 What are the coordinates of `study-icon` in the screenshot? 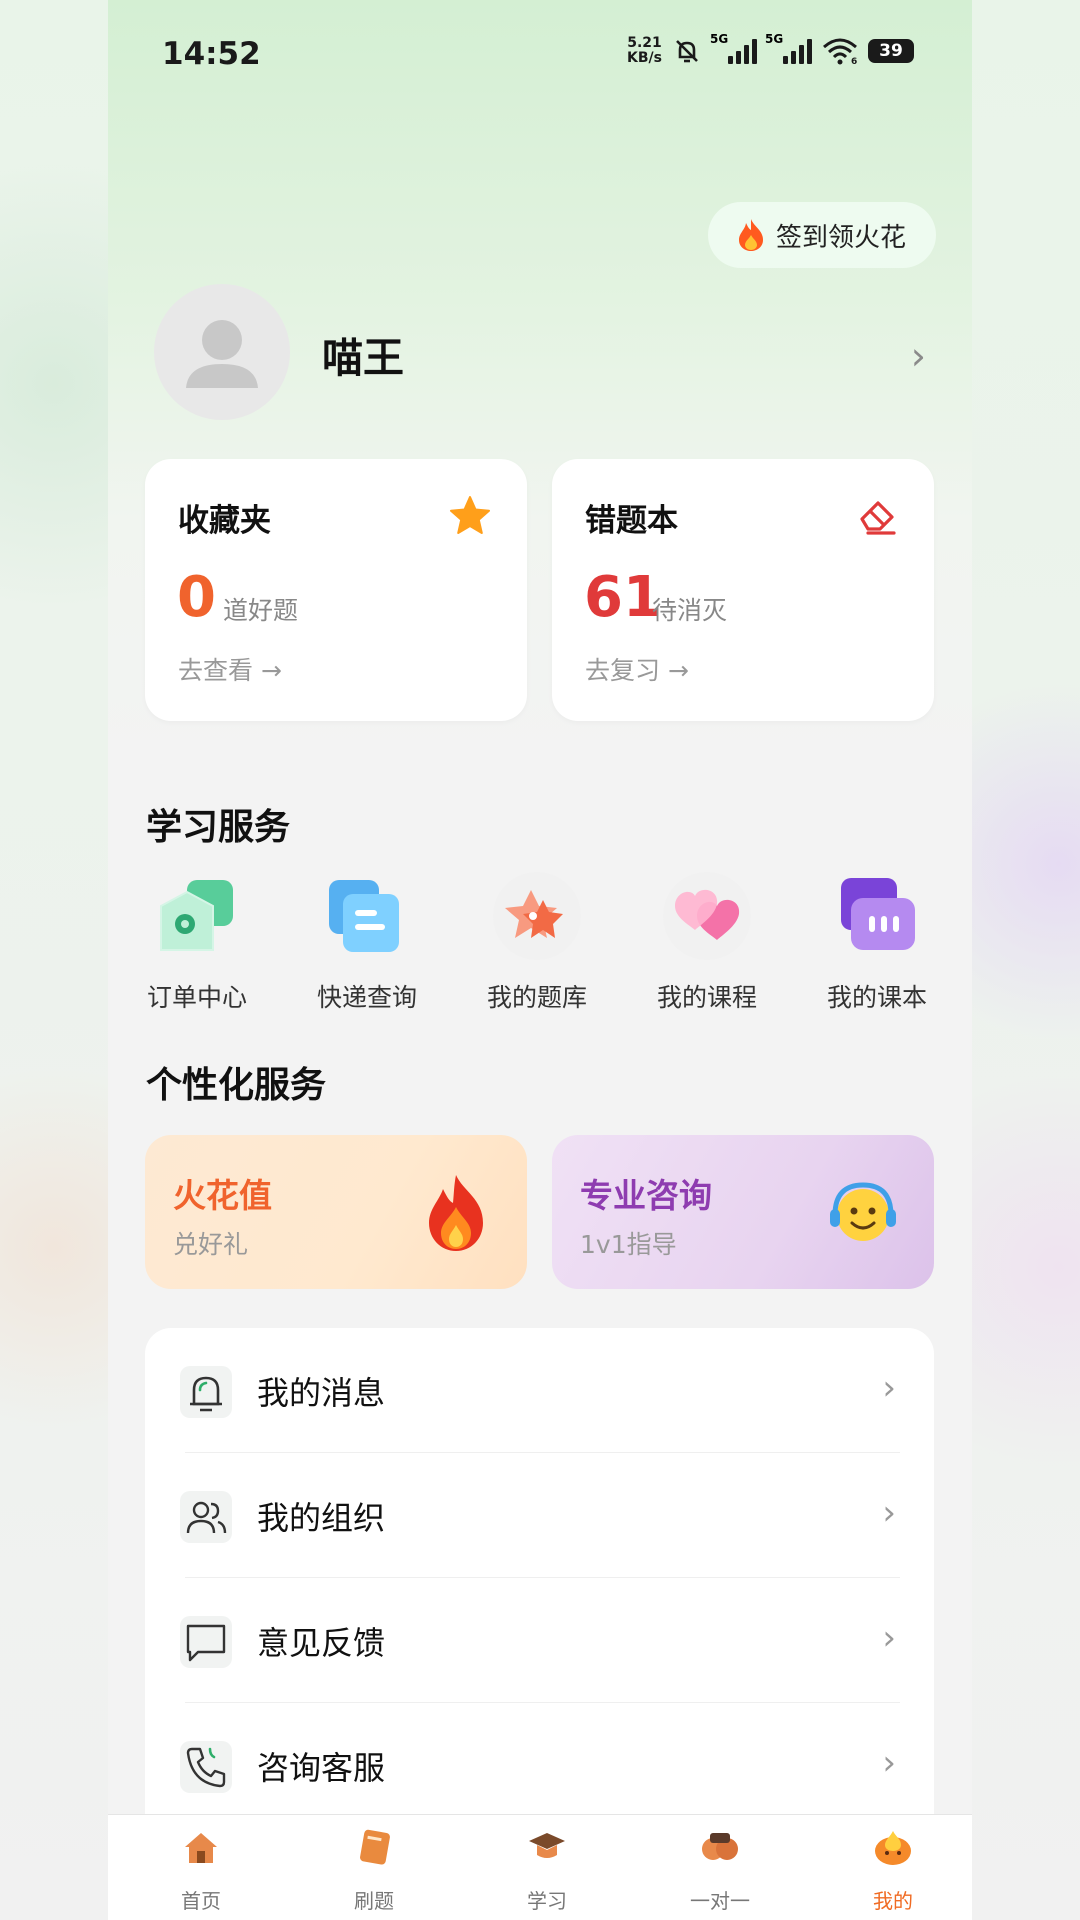 It's located at (547, 1845).